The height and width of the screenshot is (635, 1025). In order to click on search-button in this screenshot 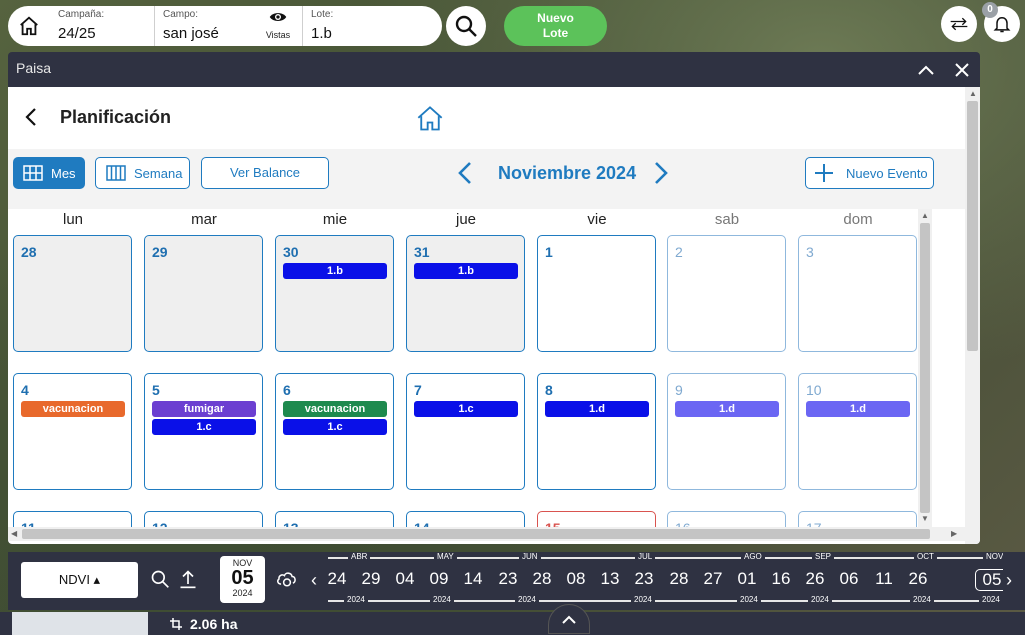, I will do `click(466, 26)`.